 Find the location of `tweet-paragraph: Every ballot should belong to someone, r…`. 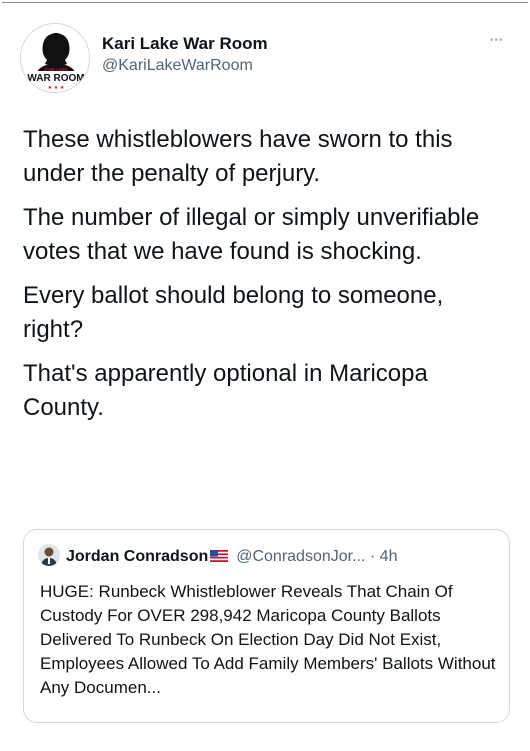

tweet-paragraph: Every ballot should belong to someone, r… is located at coordinates (233, 312).